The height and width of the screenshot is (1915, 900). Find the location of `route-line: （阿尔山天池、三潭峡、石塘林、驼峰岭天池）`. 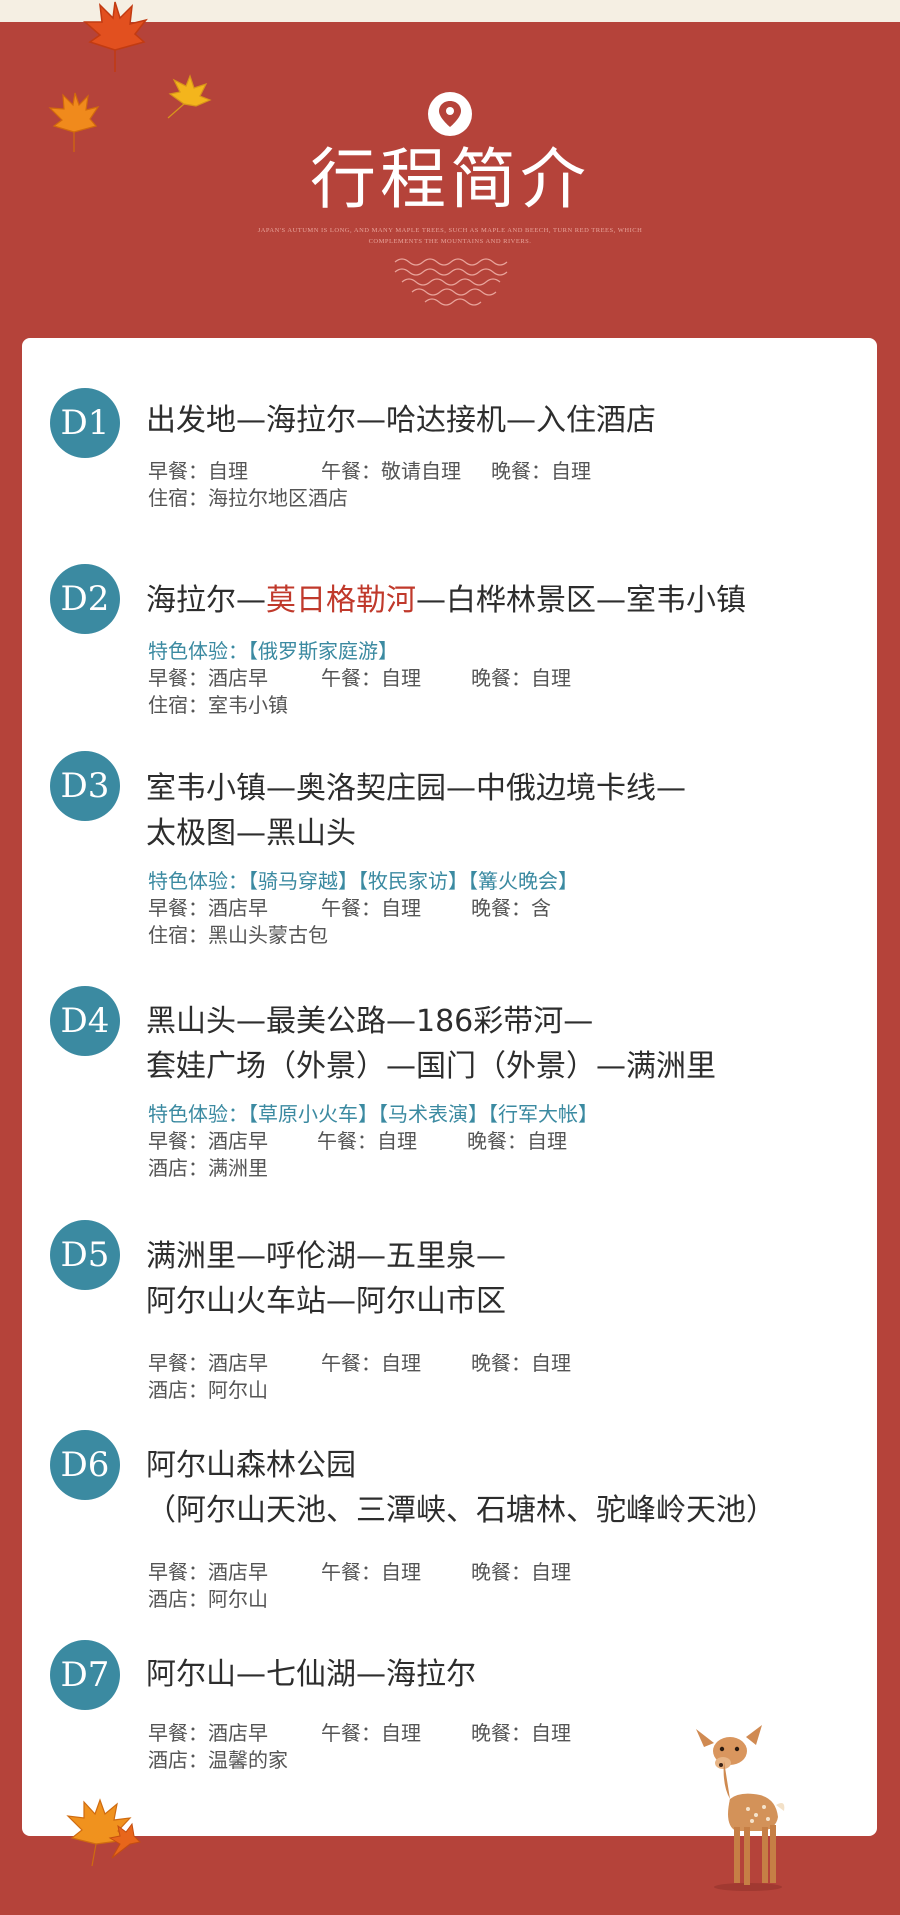

route-line: （阿尔山天池、三潭峡、石塘林、驼峰岭天池） is located at coordinates (461, 1510).